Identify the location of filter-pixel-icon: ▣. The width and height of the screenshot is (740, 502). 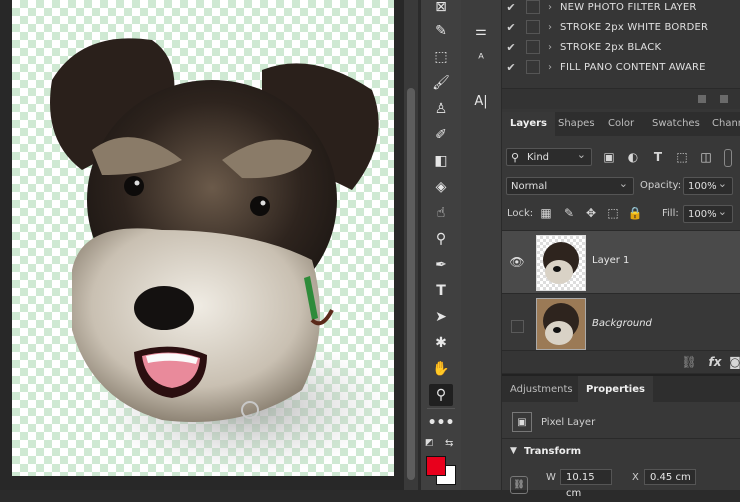
(609, 157).